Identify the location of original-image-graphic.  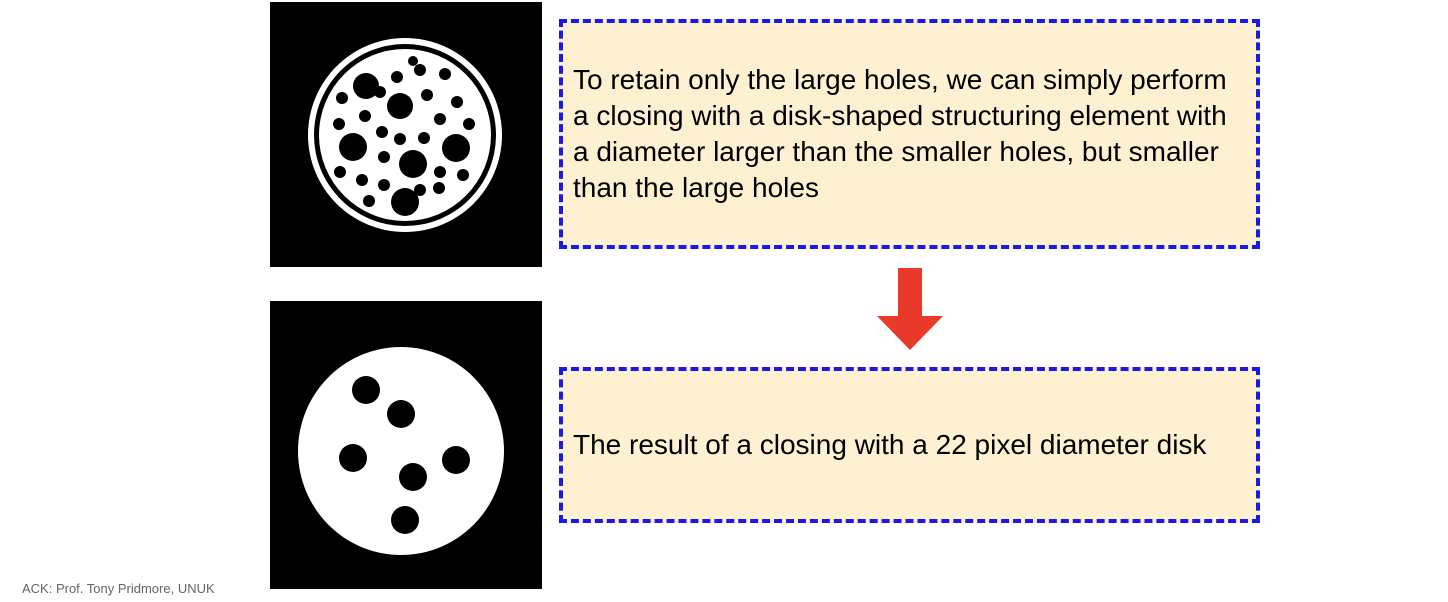
(406, 134).